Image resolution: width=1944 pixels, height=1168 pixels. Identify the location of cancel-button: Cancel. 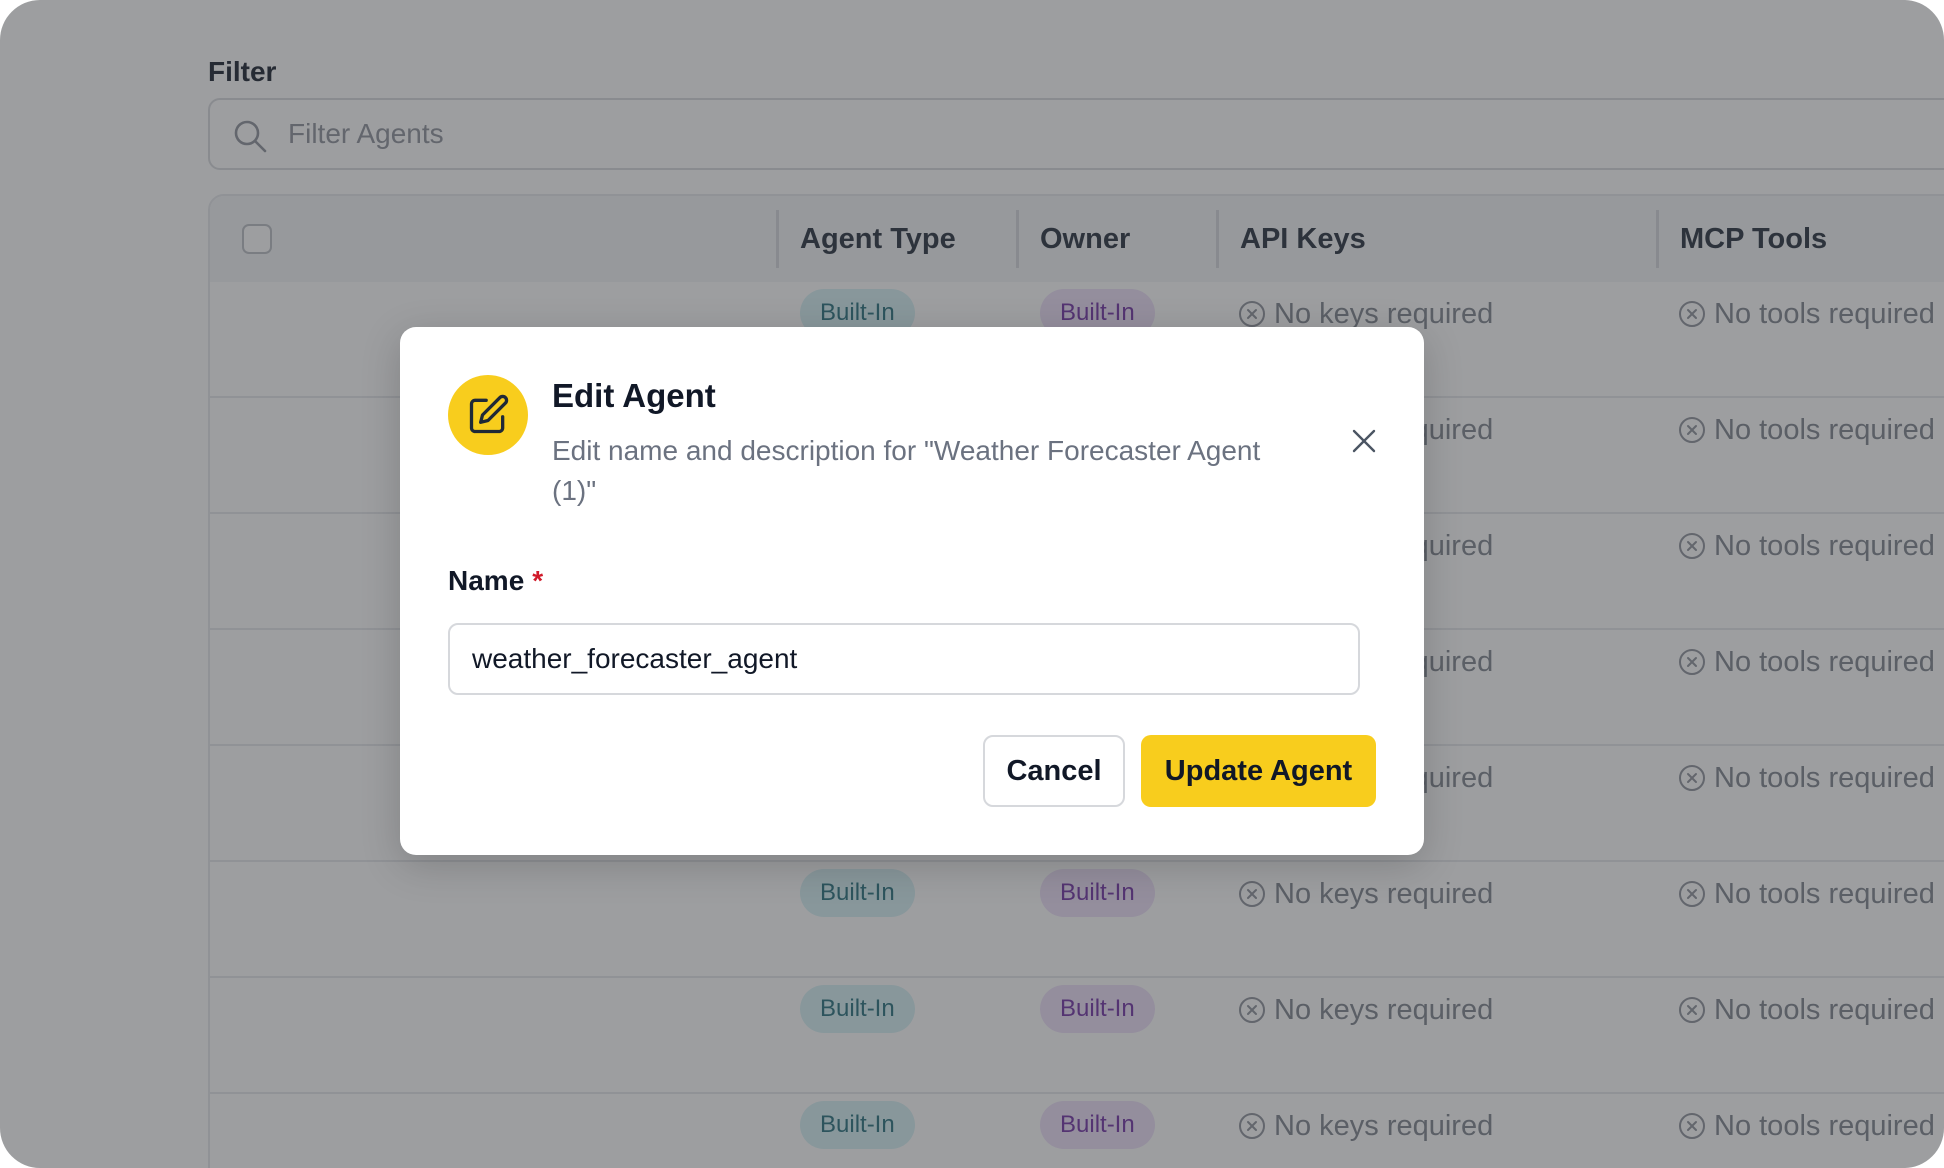
(1054, 771).